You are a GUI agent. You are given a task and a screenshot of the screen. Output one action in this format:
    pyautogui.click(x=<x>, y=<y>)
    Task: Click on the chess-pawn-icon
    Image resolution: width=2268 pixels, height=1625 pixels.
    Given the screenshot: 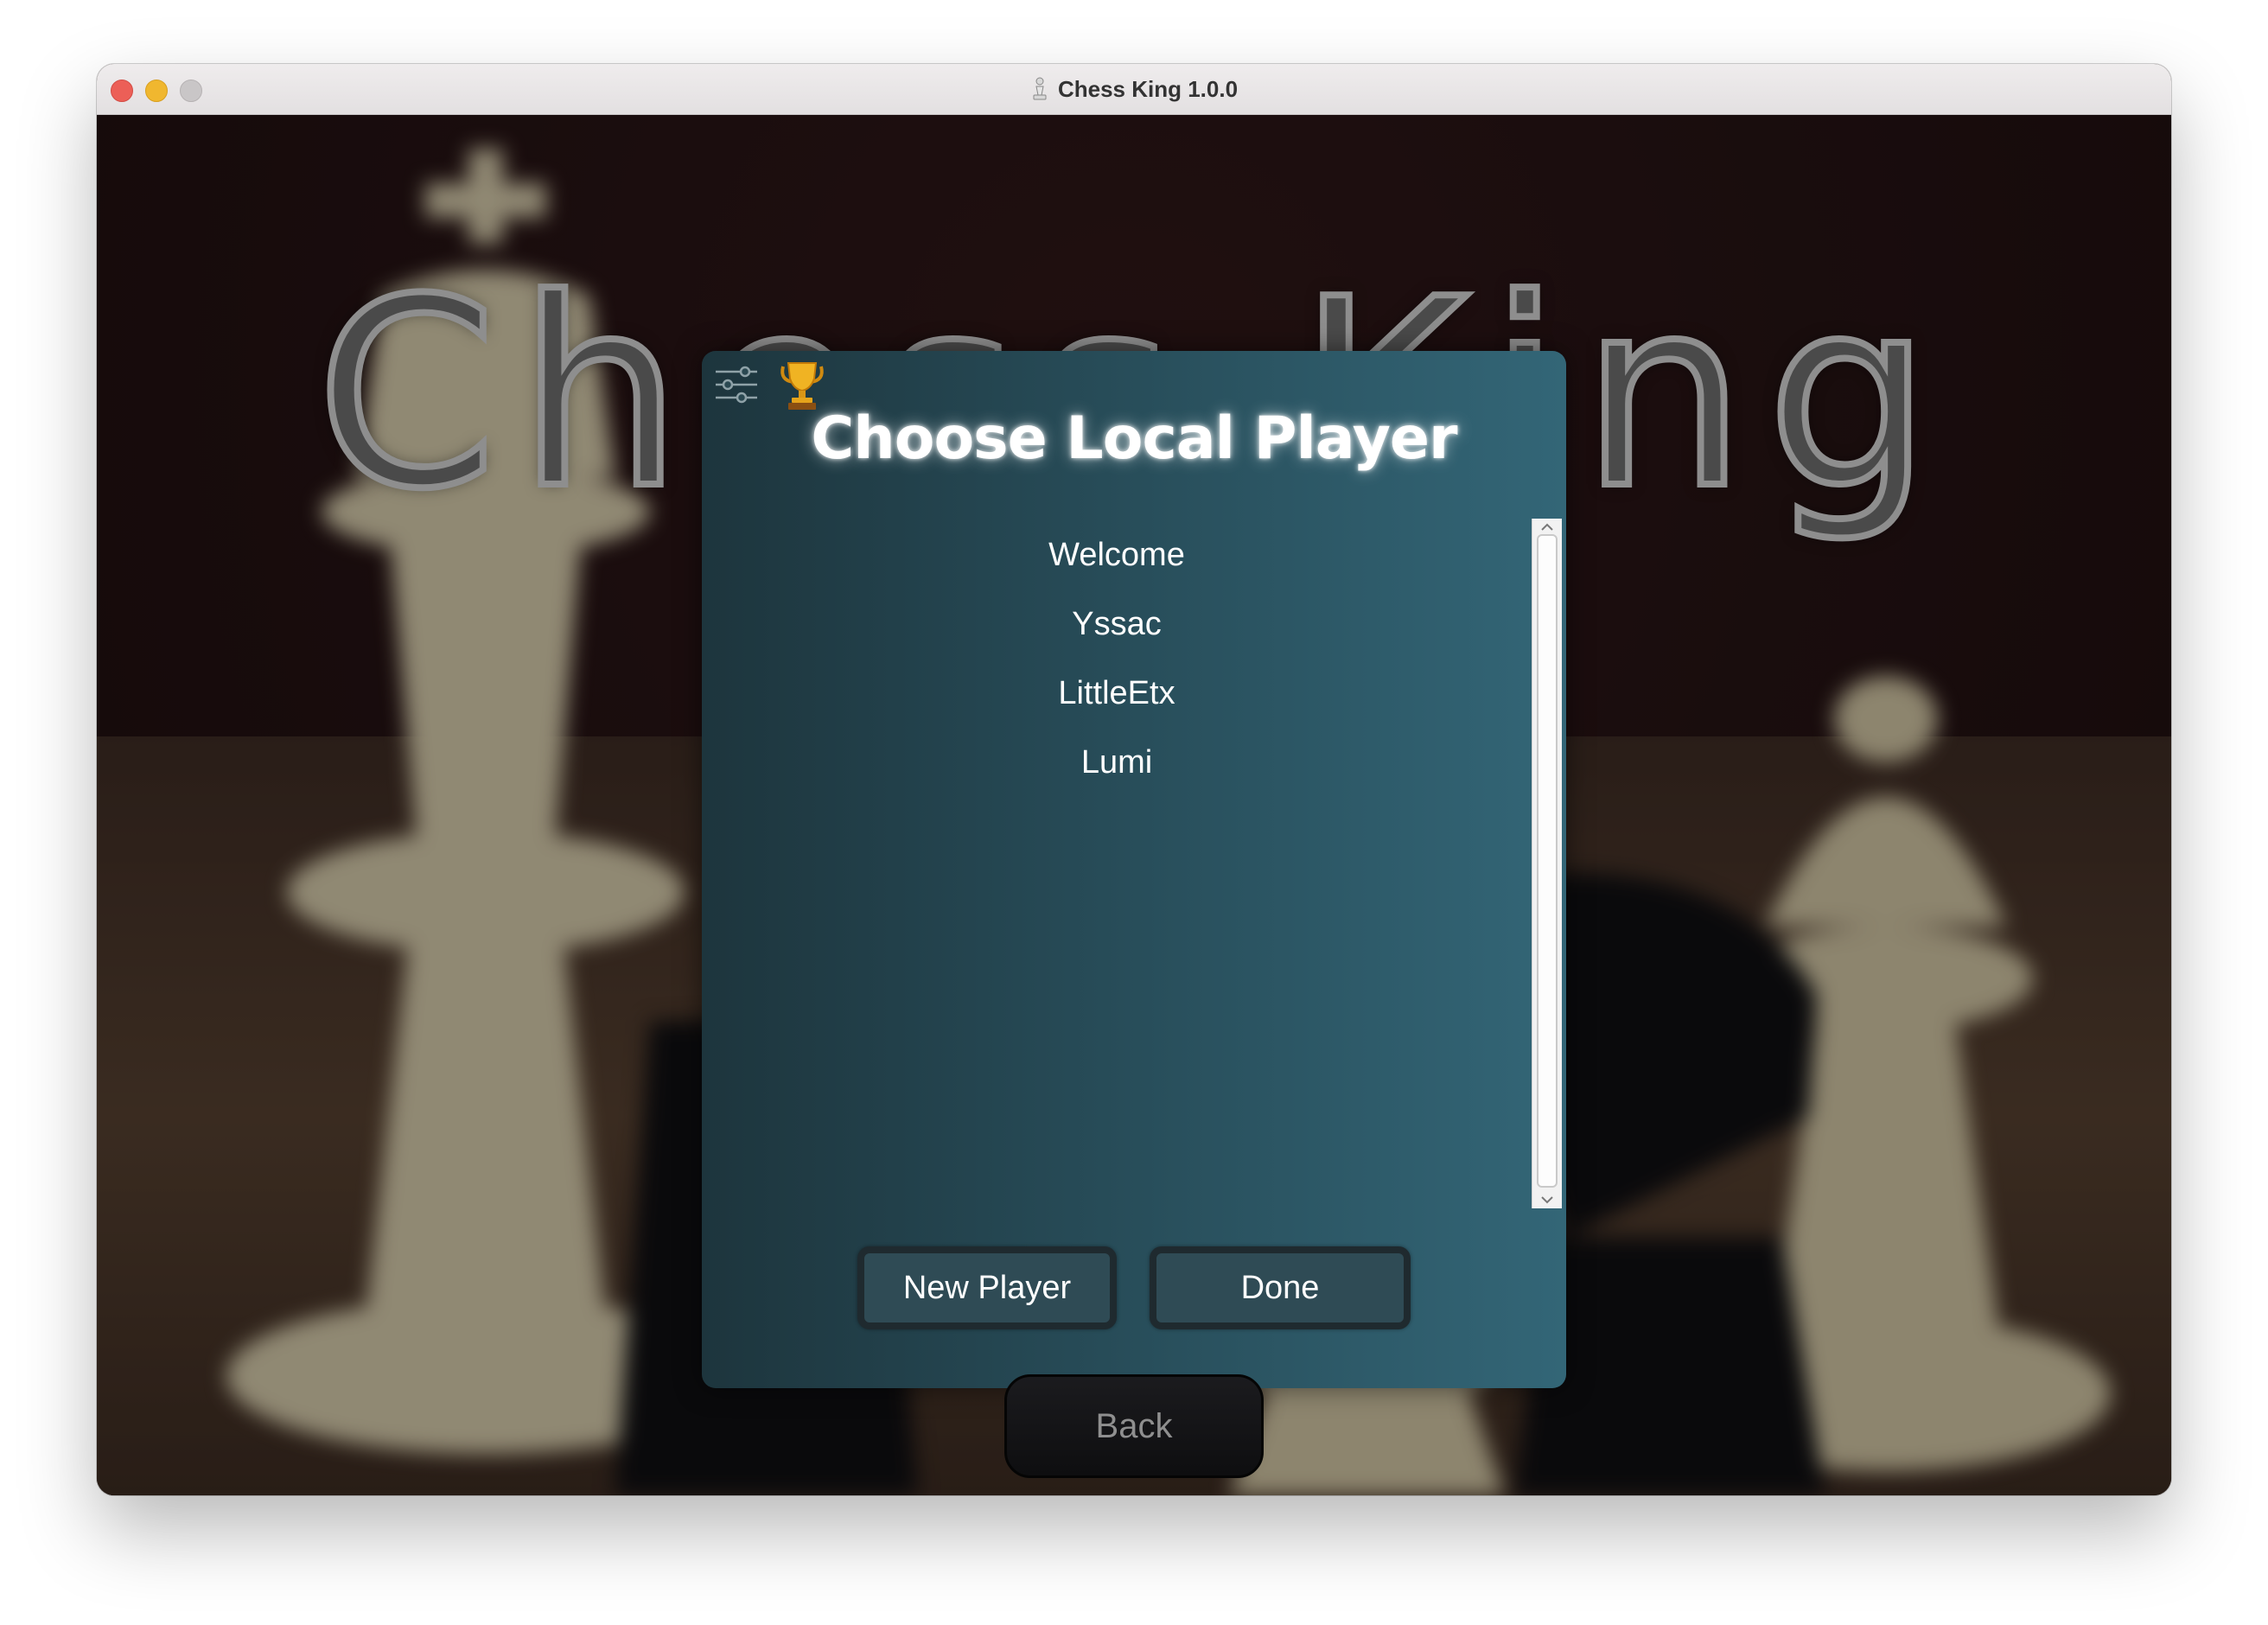 What is the action you would take?
    pyautogui.click(x=1040, y=88)
    